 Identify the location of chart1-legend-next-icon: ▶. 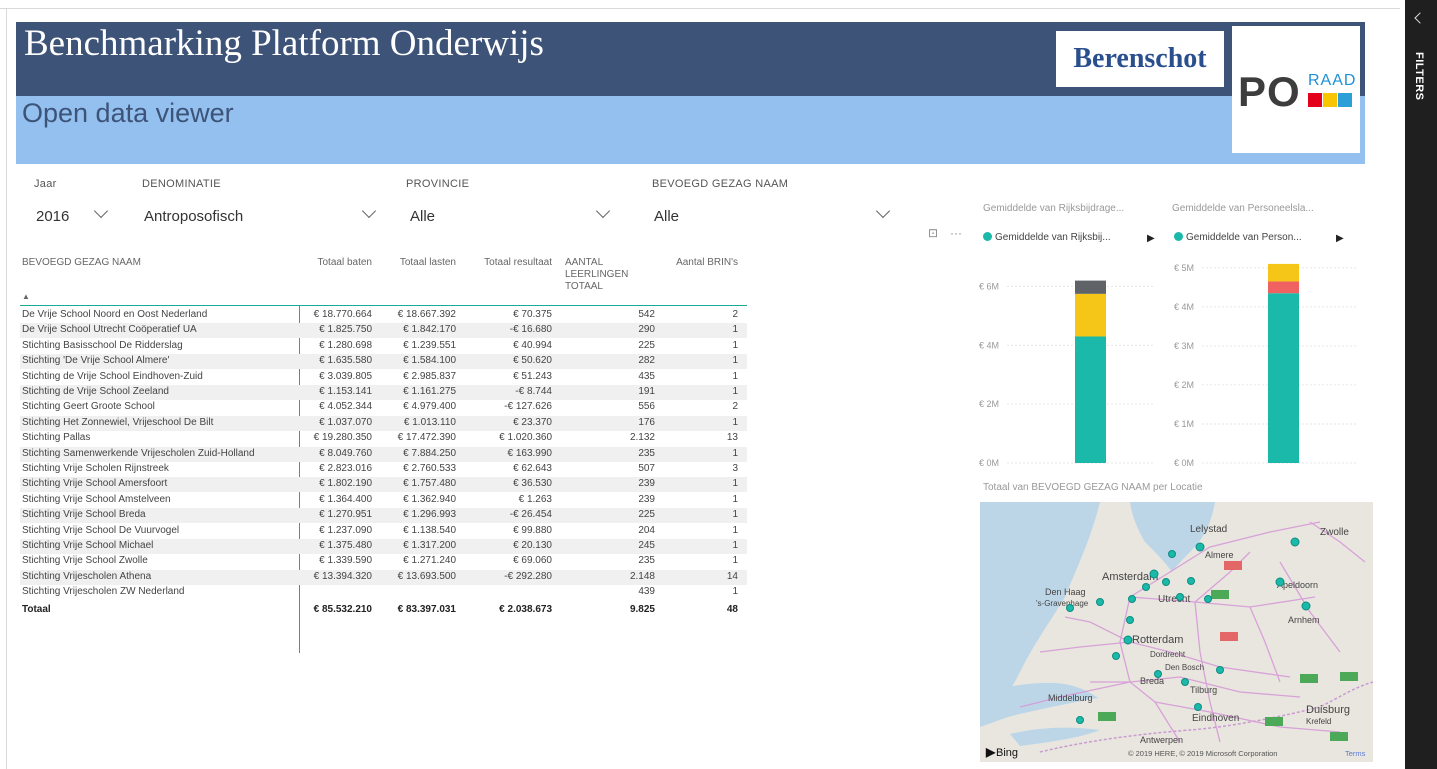
(1151, 238).